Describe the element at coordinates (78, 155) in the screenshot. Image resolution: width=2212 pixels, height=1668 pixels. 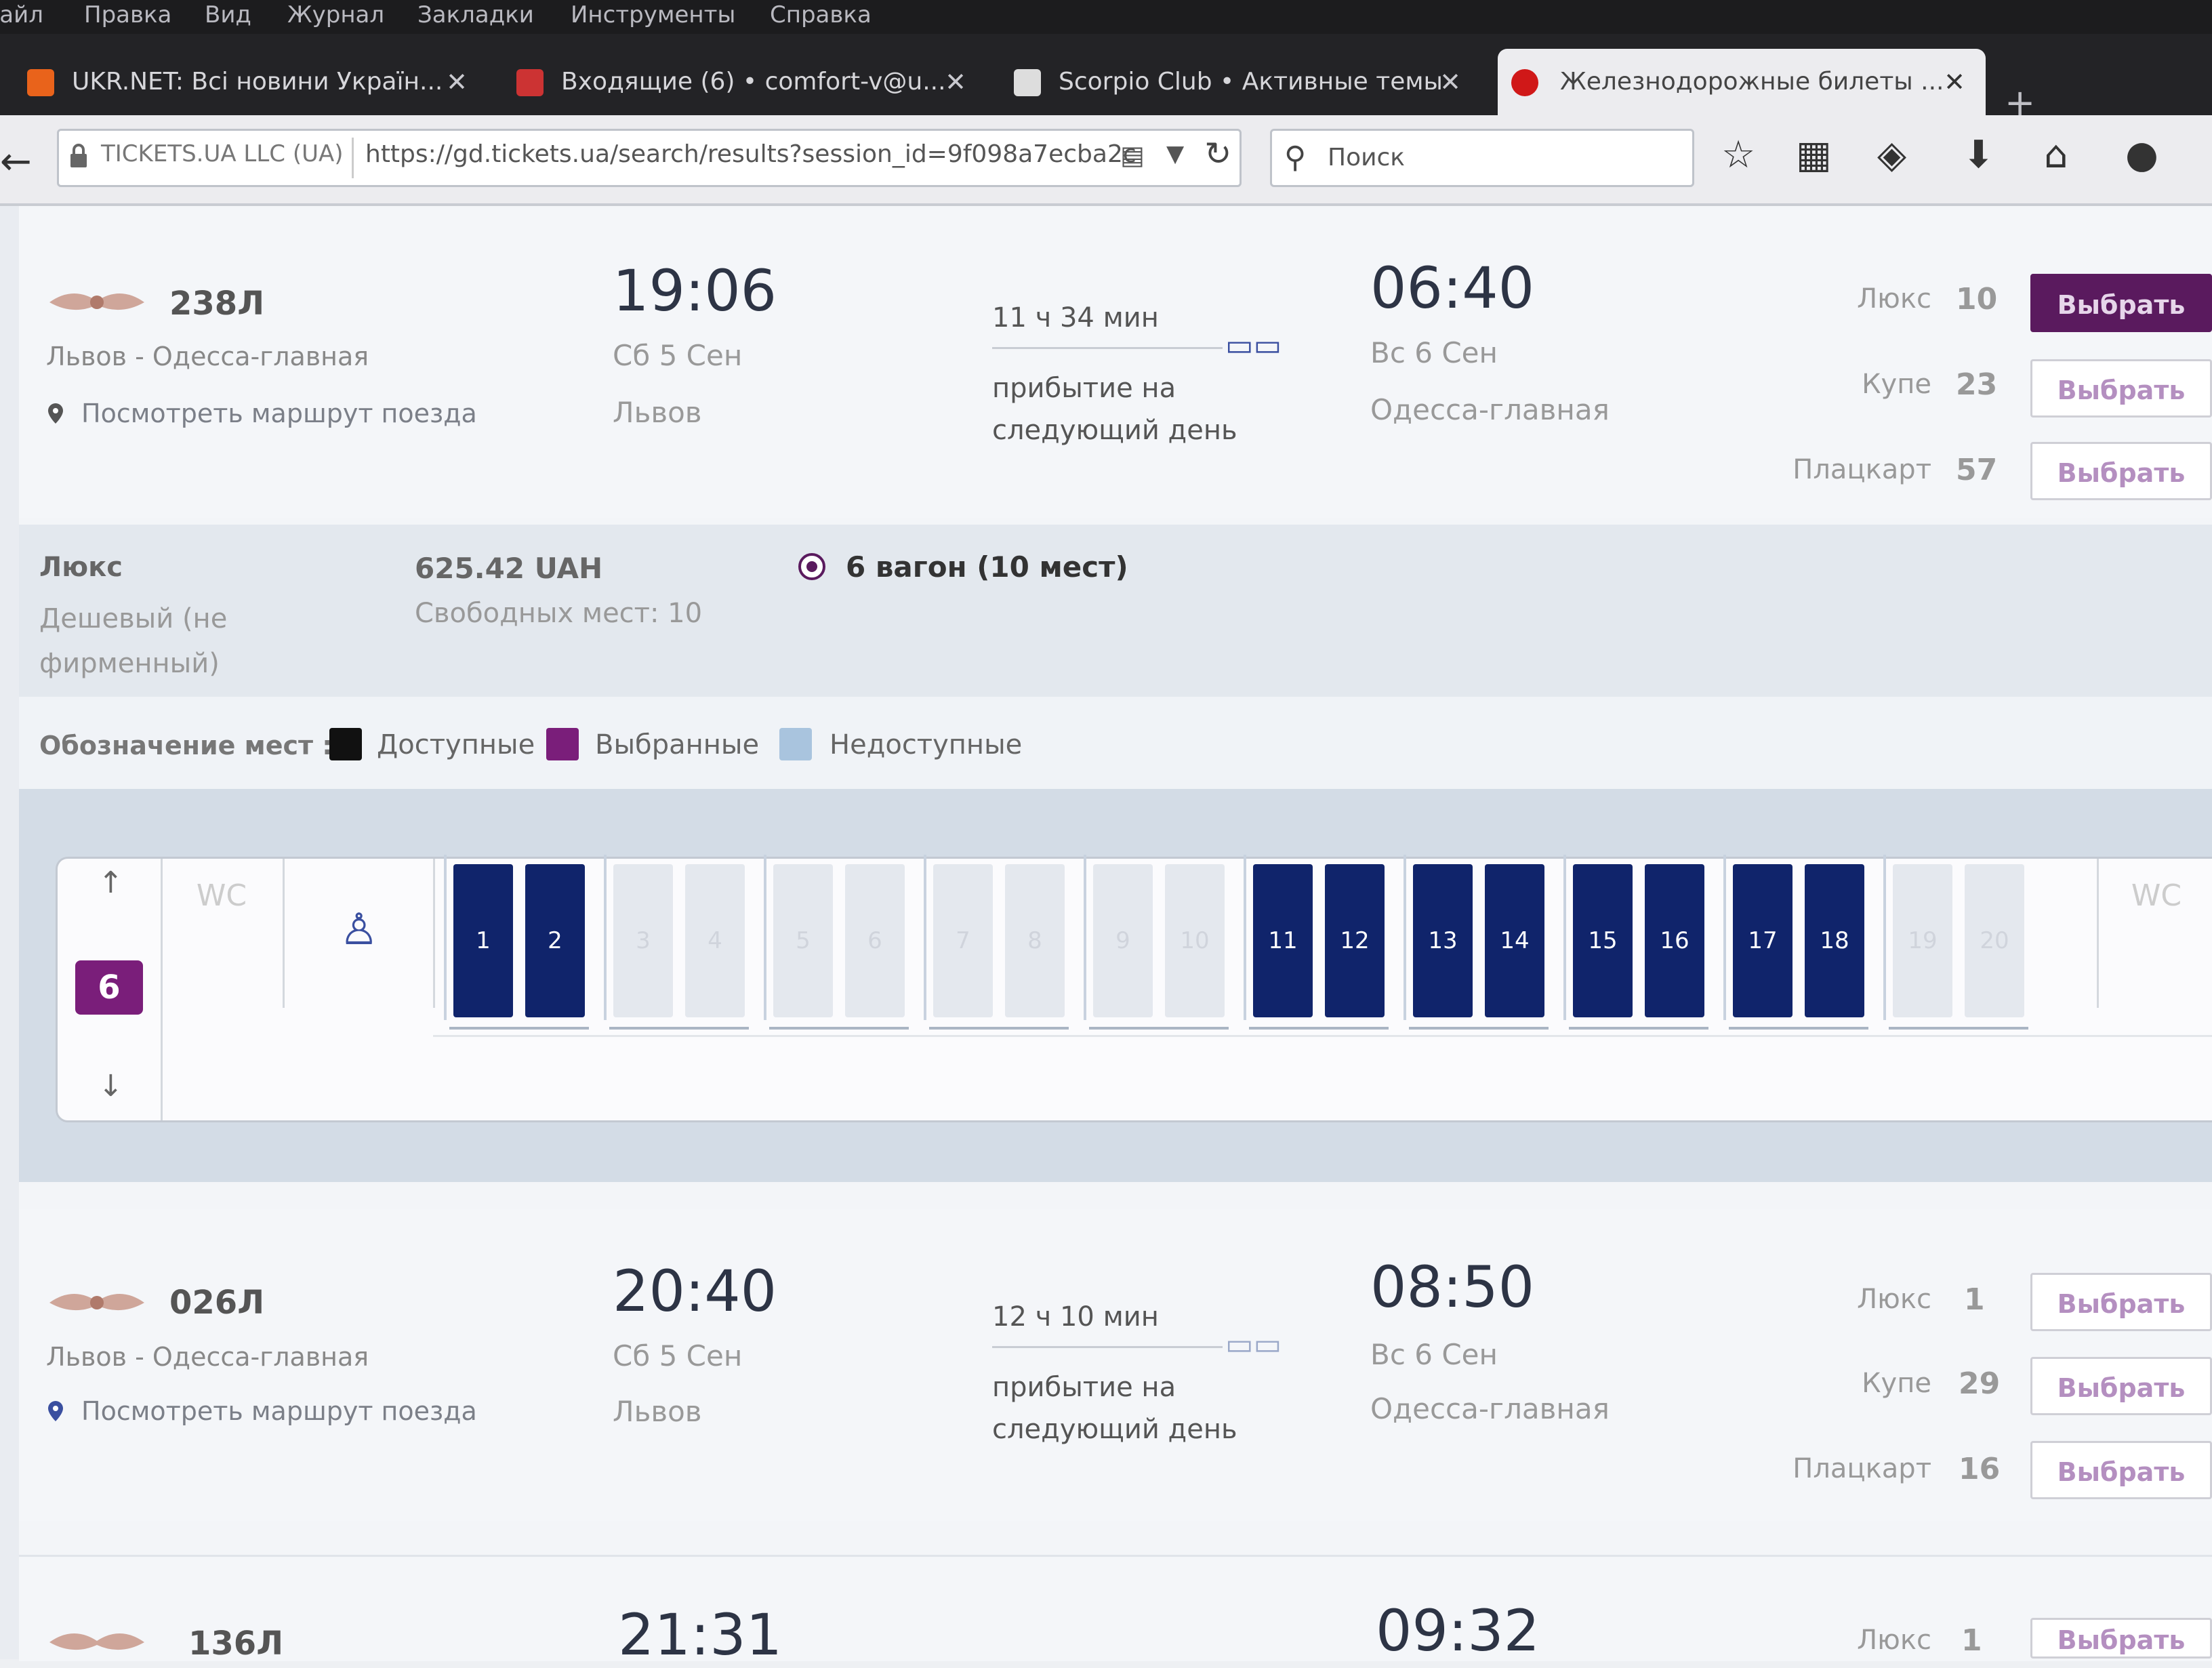
I see `lock-icon` at that location.